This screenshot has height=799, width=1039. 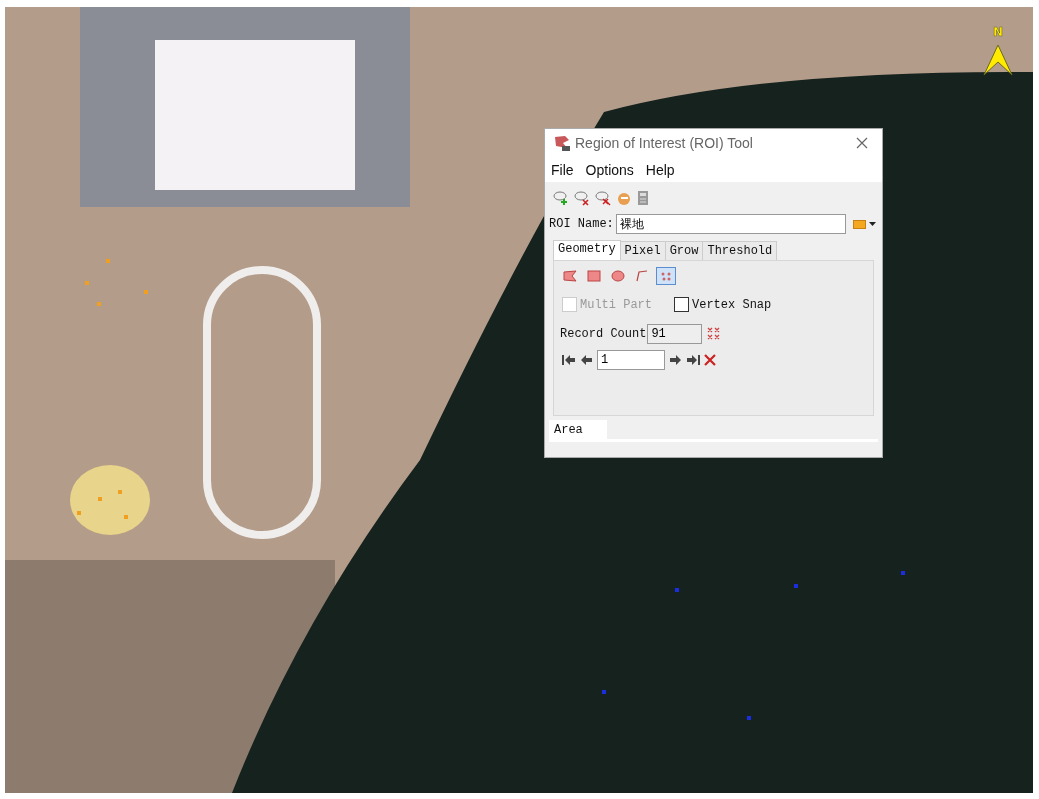 I want to click on color-swatch, so click(x=859, y=224).